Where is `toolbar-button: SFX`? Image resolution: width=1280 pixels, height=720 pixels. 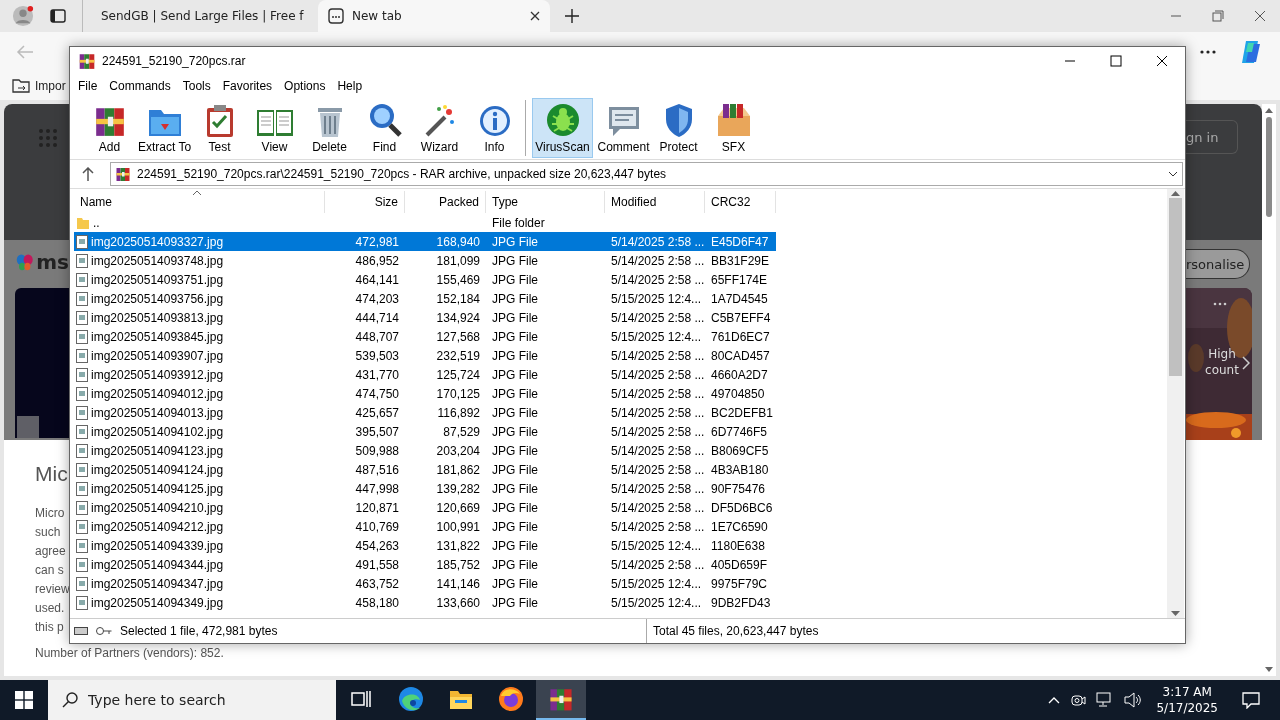
toolbar-button: SFX is located at coordinates (733, 128).